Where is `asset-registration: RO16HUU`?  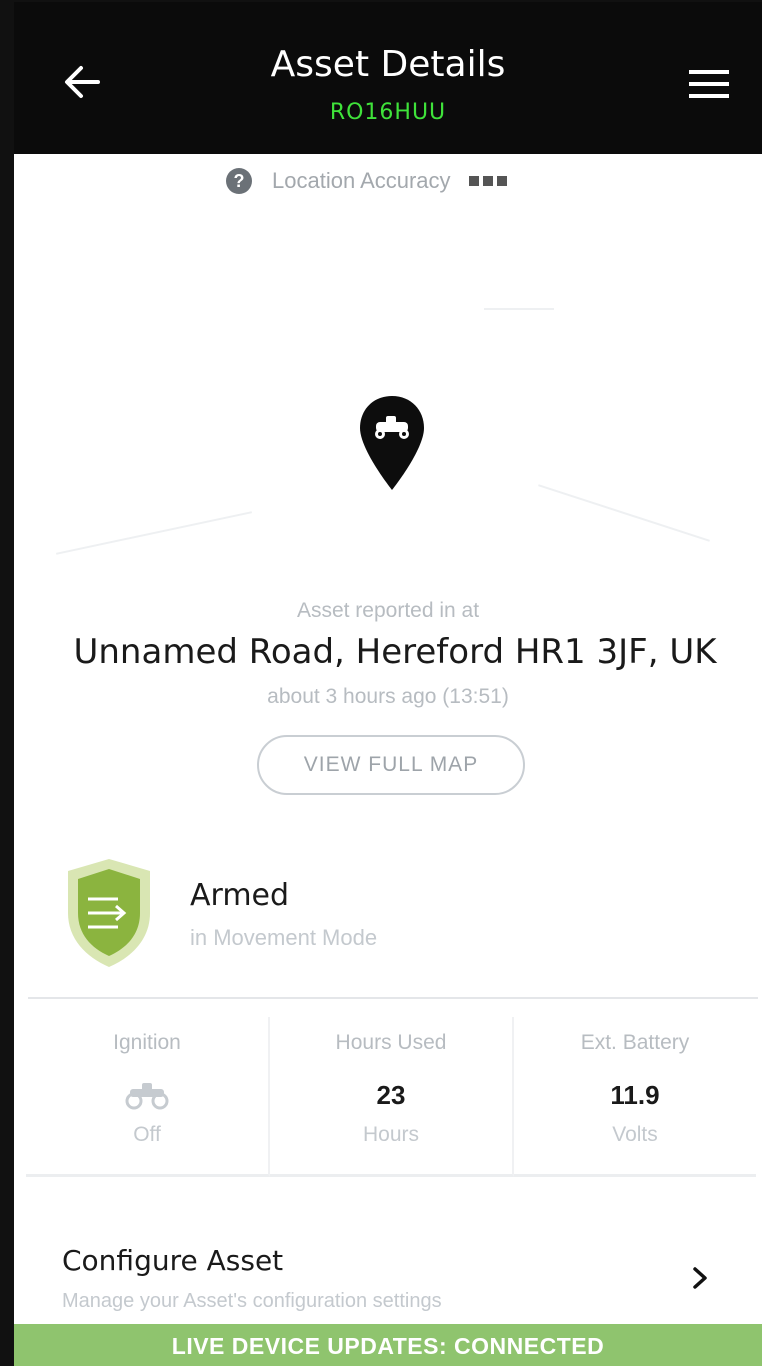 asset-registration: RO16HUU is located at coordinates (388, 112).